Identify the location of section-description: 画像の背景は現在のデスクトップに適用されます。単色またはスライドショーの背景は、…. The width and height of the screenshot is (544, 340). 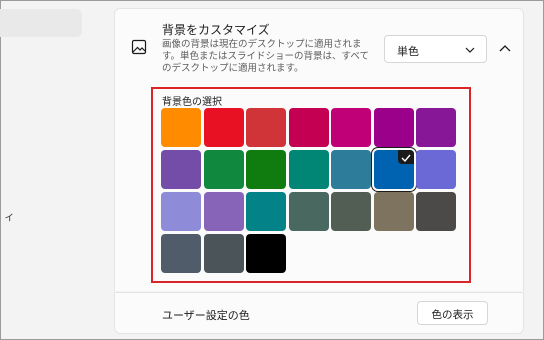
(266, 56).